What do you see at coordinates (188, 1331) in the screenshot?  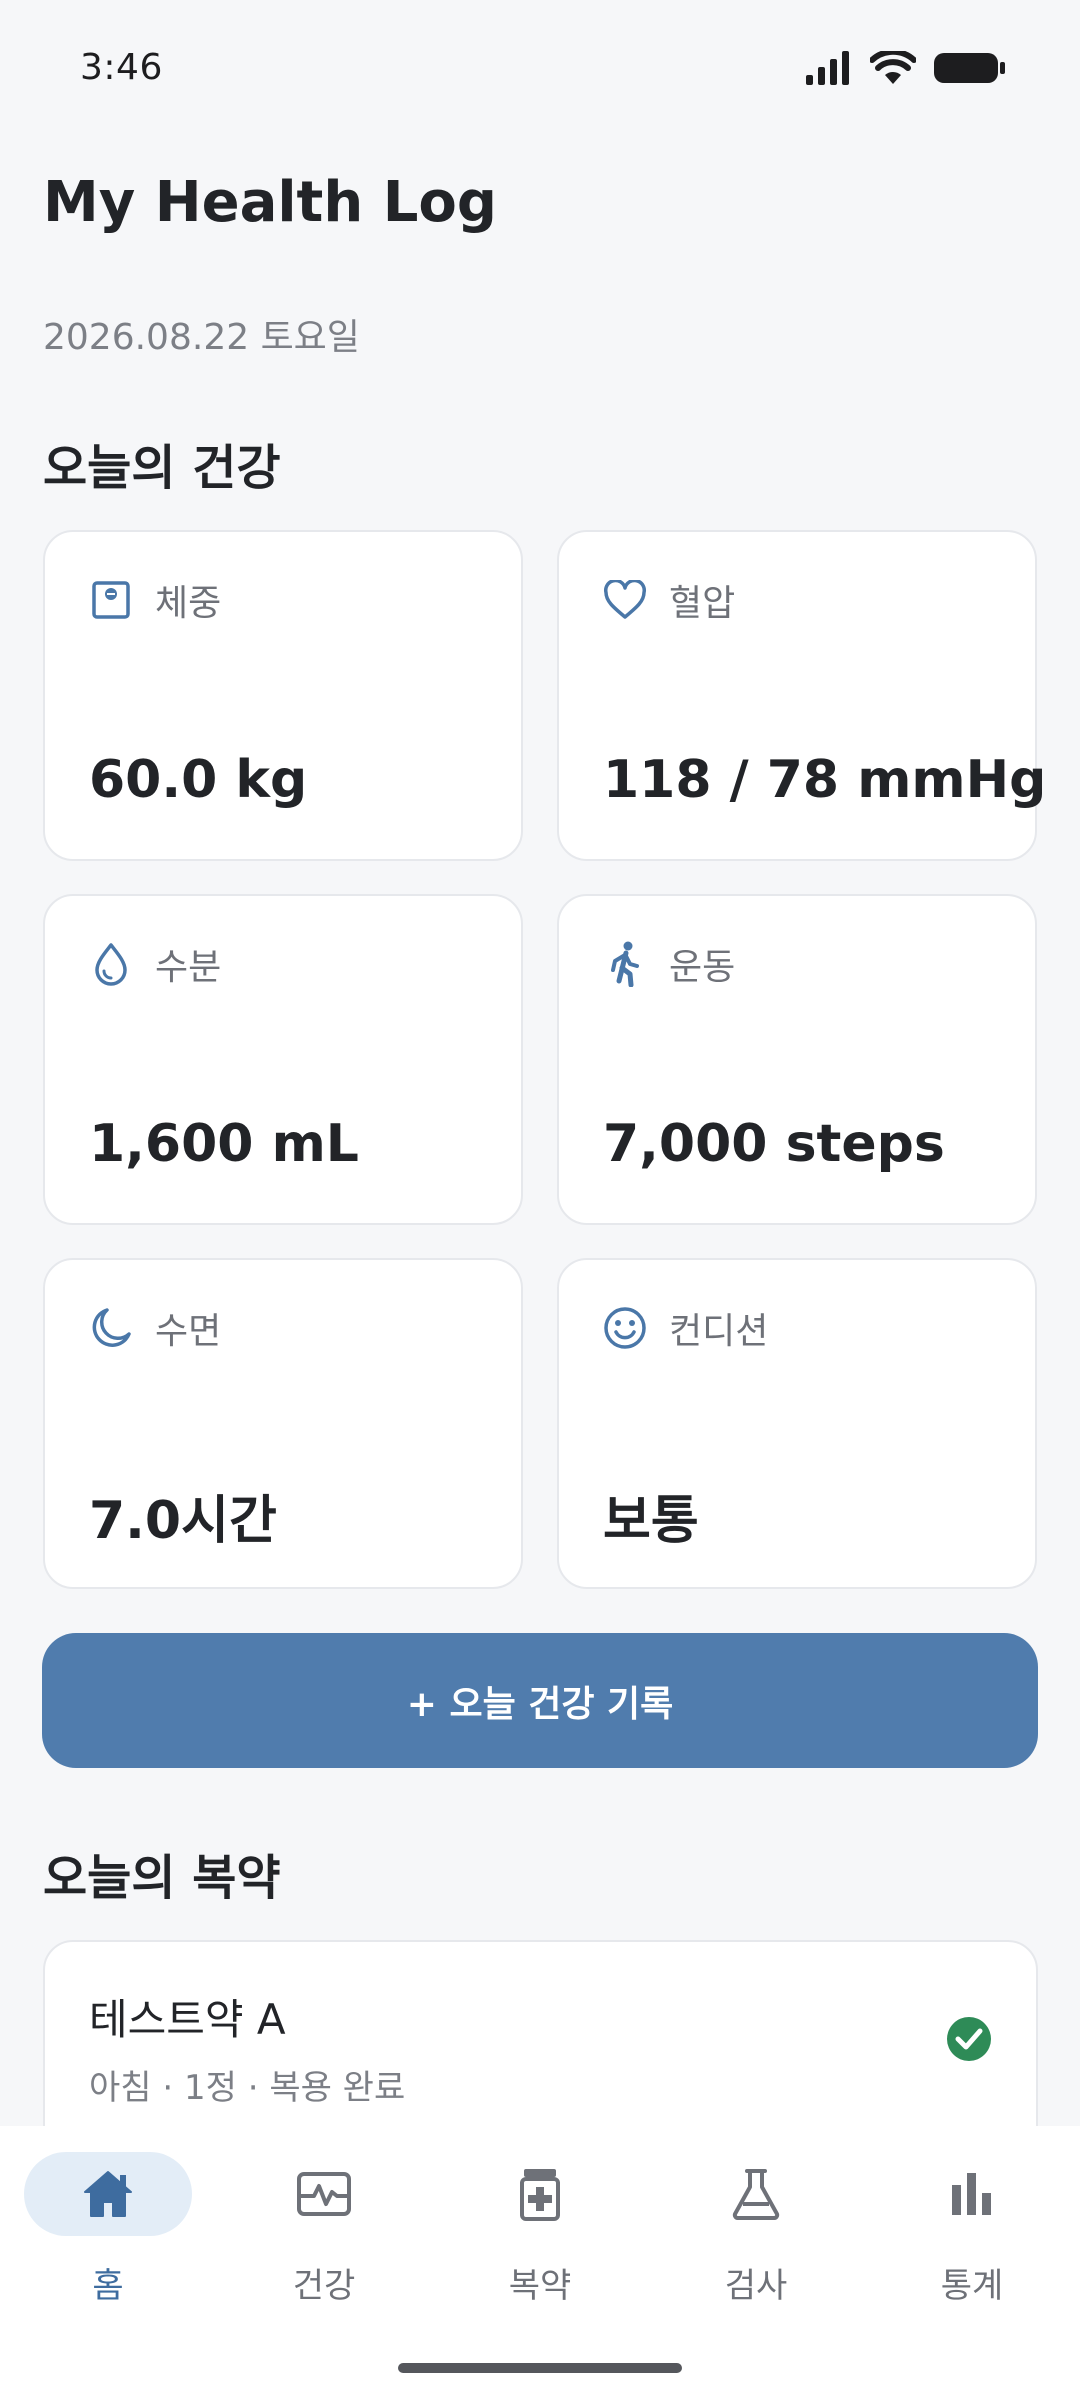 I see `card-label: 수면` at bounding box center [188, 1331].